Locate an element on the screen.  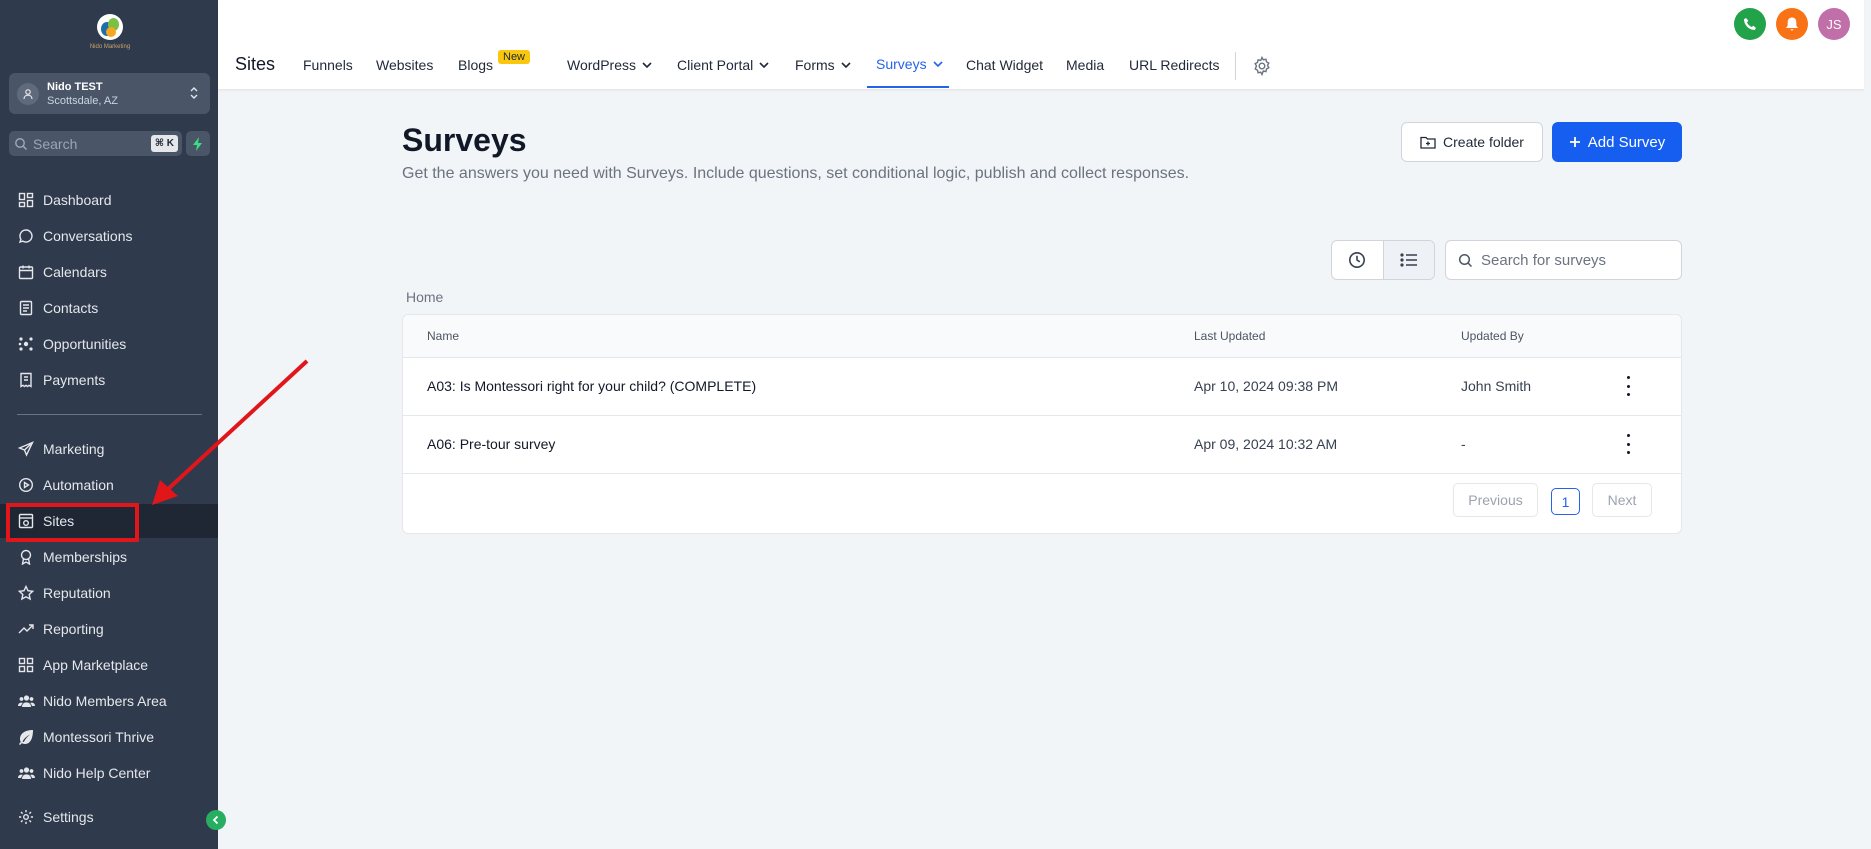
tab-label: Surveys is located at coordinates (901, 64).